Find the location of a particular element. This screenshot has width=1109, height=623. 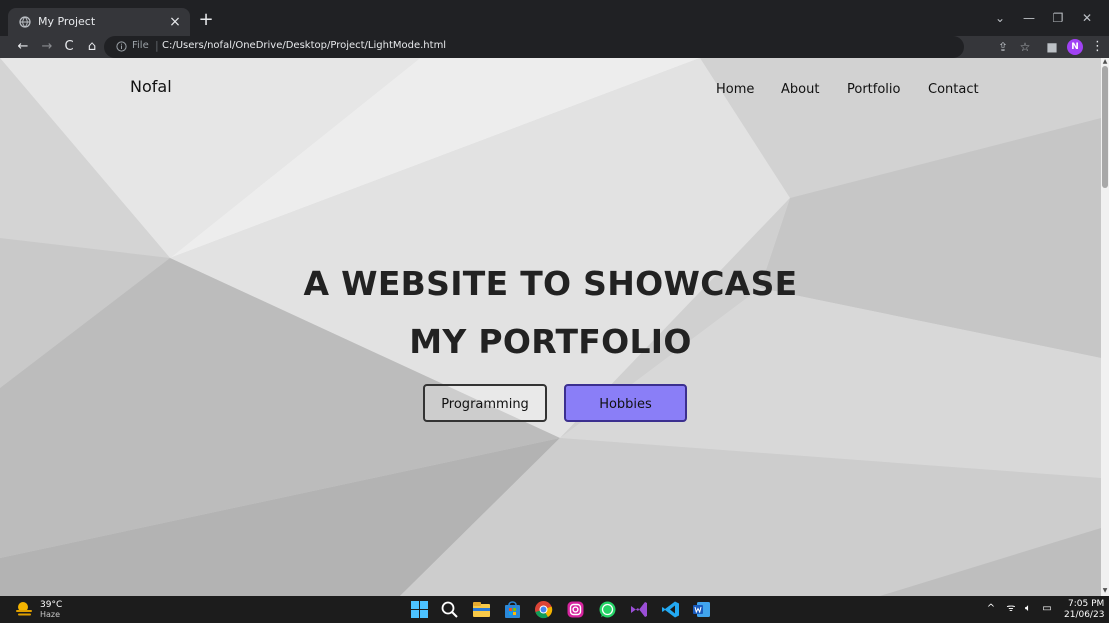

tray-chevron-up-icon: ^ is located at coordinates (991, 609).